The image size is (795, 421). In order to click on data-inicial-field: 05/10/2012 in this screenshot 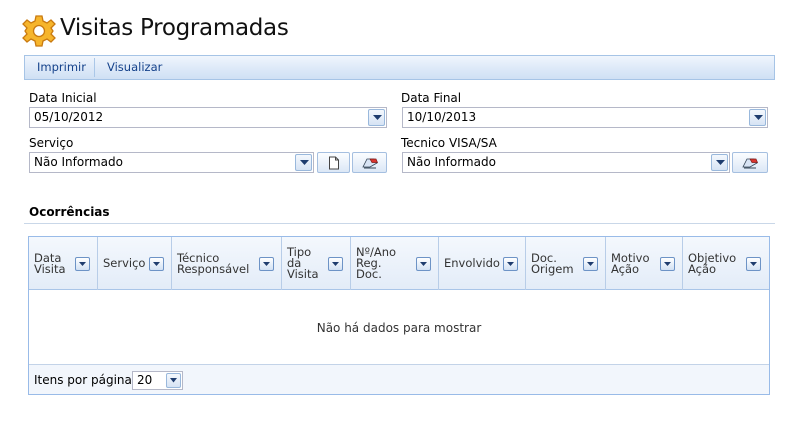, I will do `click(208, 117)`.